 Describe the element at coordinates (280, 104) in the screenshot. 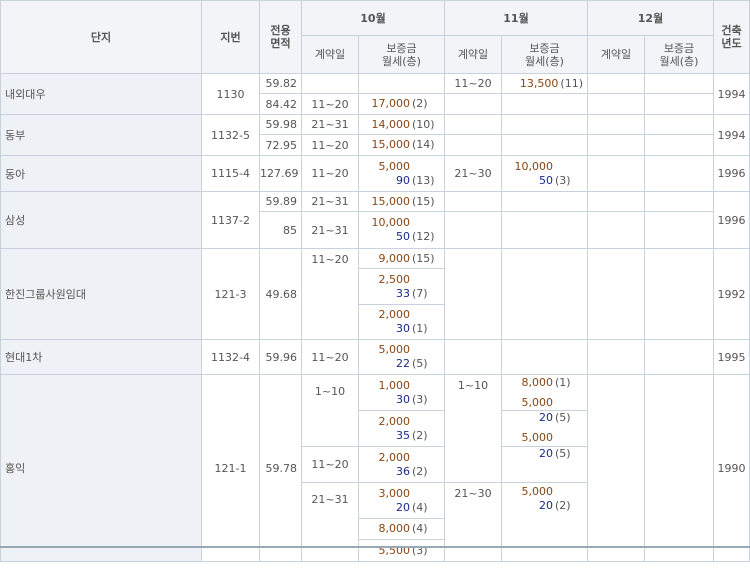

I see `area: 84.42` at that location.